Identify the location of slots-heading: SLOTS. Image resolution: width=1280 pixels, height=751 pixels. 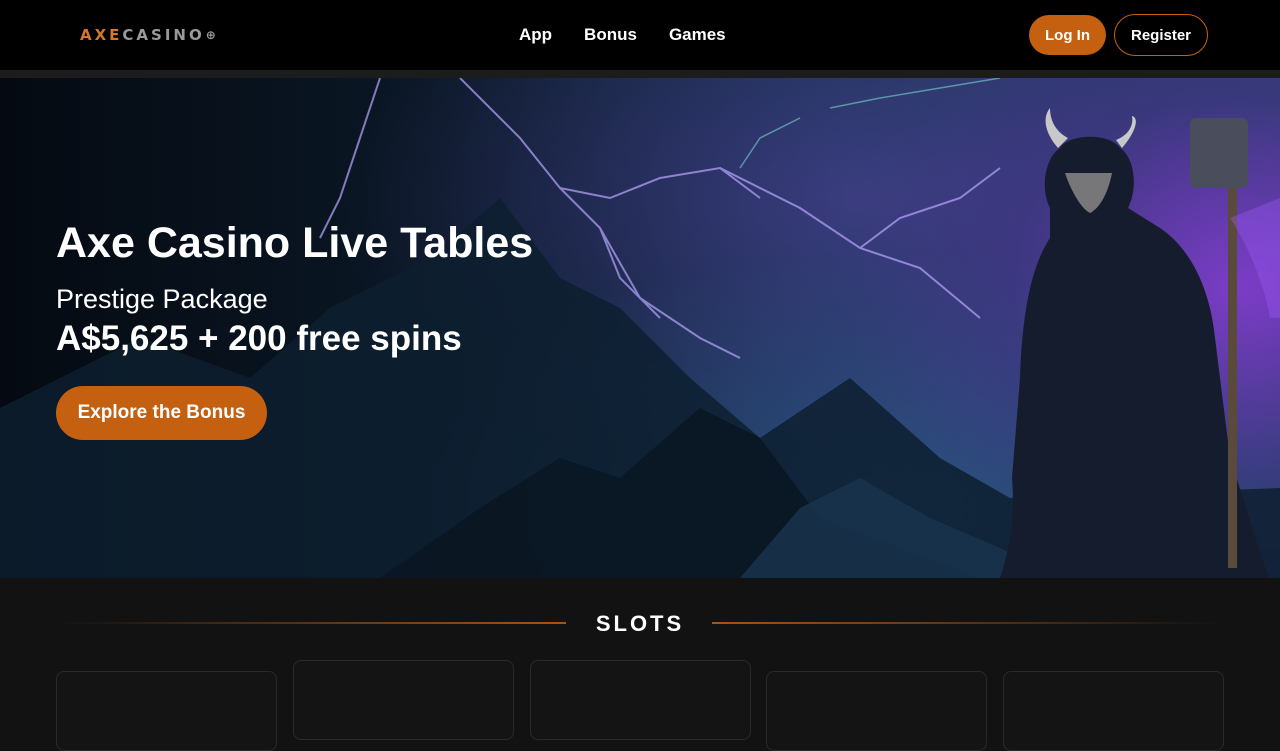
(640, 623).